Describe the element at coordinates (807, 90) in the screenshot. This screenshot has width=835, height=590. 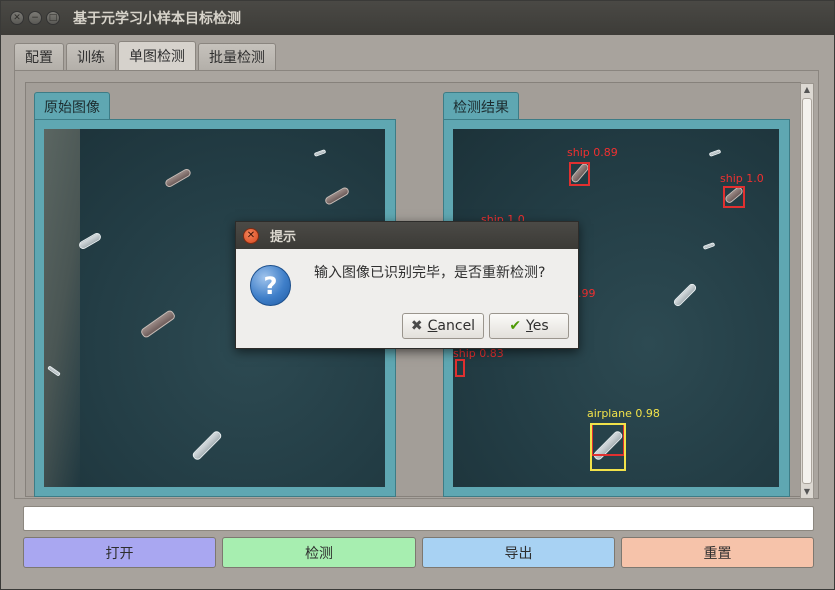
I see `scroll-up-icon: ▲` at that location.